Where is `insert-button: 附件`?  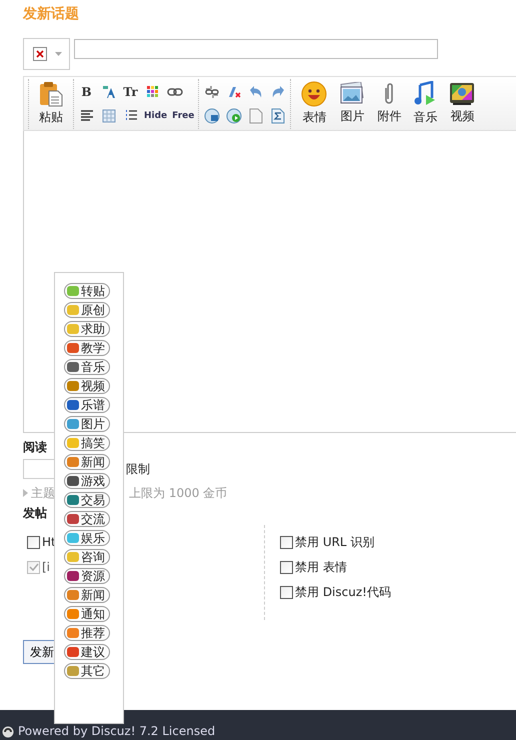
insert-button: 附件 is located at coordinates (389, 103).